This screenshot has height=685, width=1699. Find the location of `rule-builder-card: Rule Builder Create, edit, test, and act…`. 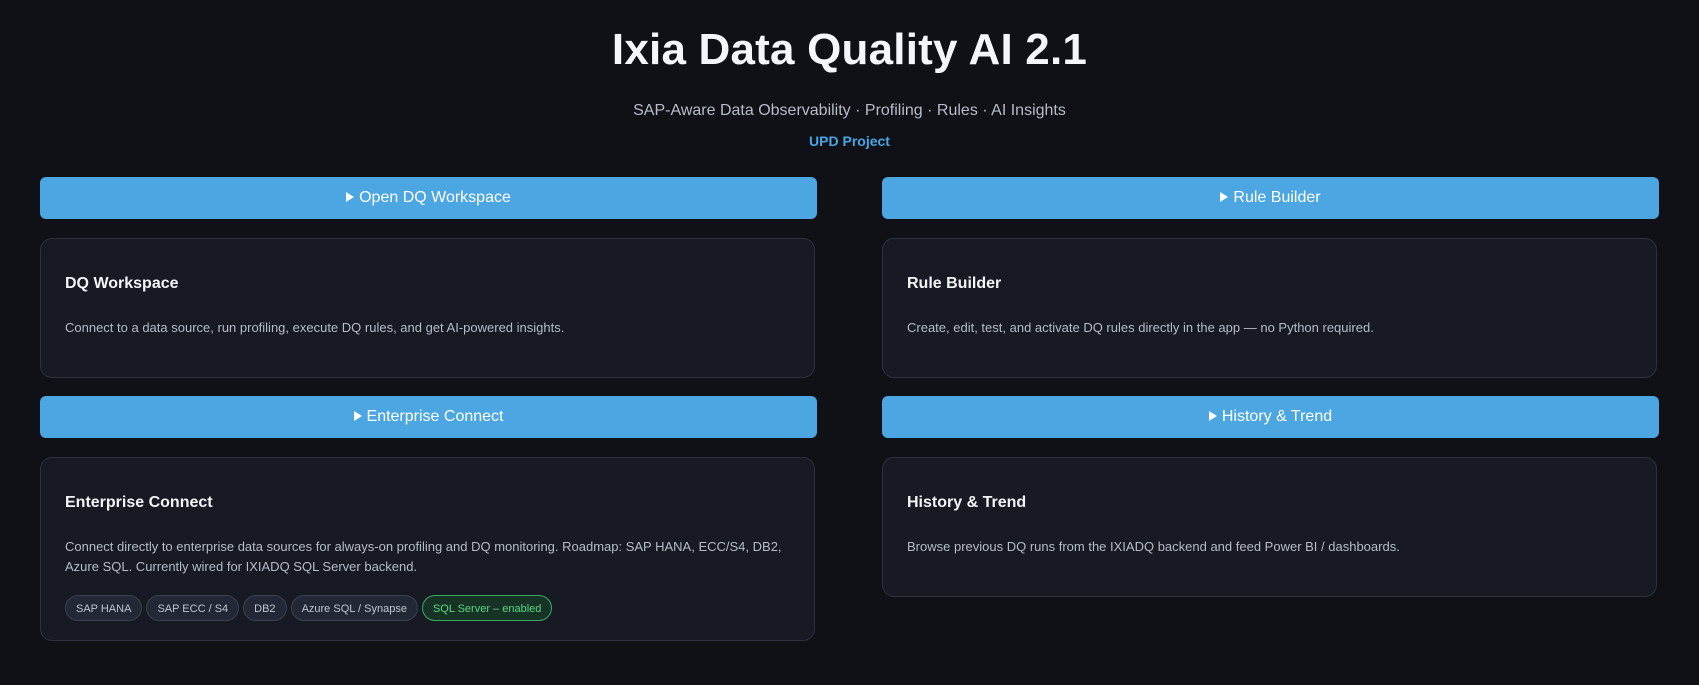

rule-builder-card: Rule Builder Create, edit, test, and act… is located at coordinates (1269, 308).